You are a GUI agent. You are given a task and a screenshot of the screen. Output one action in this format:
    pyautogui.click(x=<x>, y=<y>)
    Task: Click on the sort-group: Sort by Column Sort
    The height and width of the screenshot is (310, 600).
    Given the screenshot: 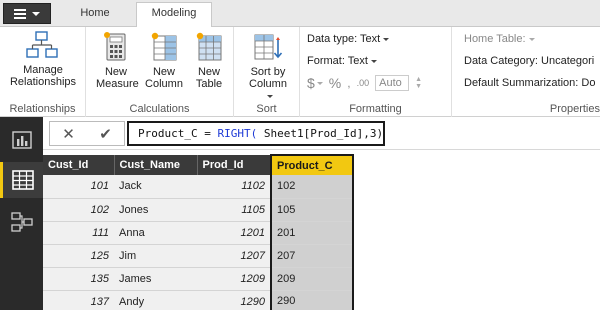 What is the action you would take?
    pyautogui.click(x=267, y=72)
    